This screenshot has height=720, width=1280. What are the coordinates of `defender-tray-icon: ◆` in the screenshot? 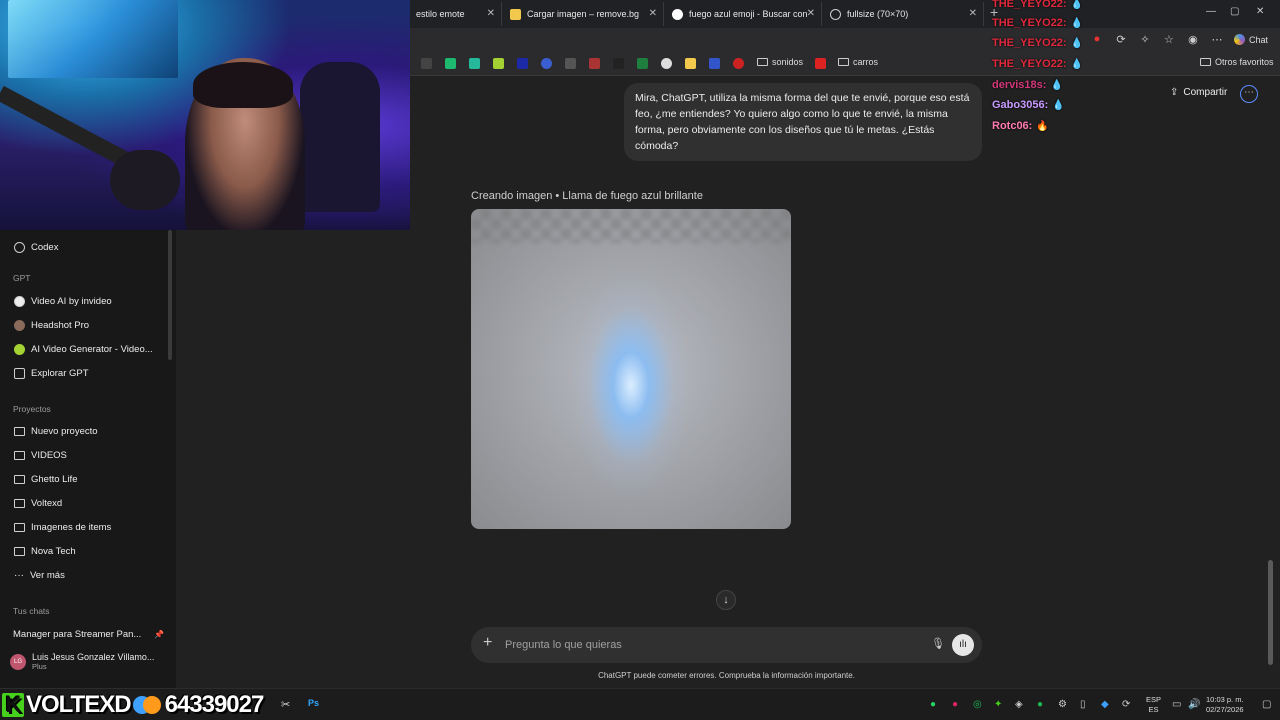 It's located at (1105, 704).